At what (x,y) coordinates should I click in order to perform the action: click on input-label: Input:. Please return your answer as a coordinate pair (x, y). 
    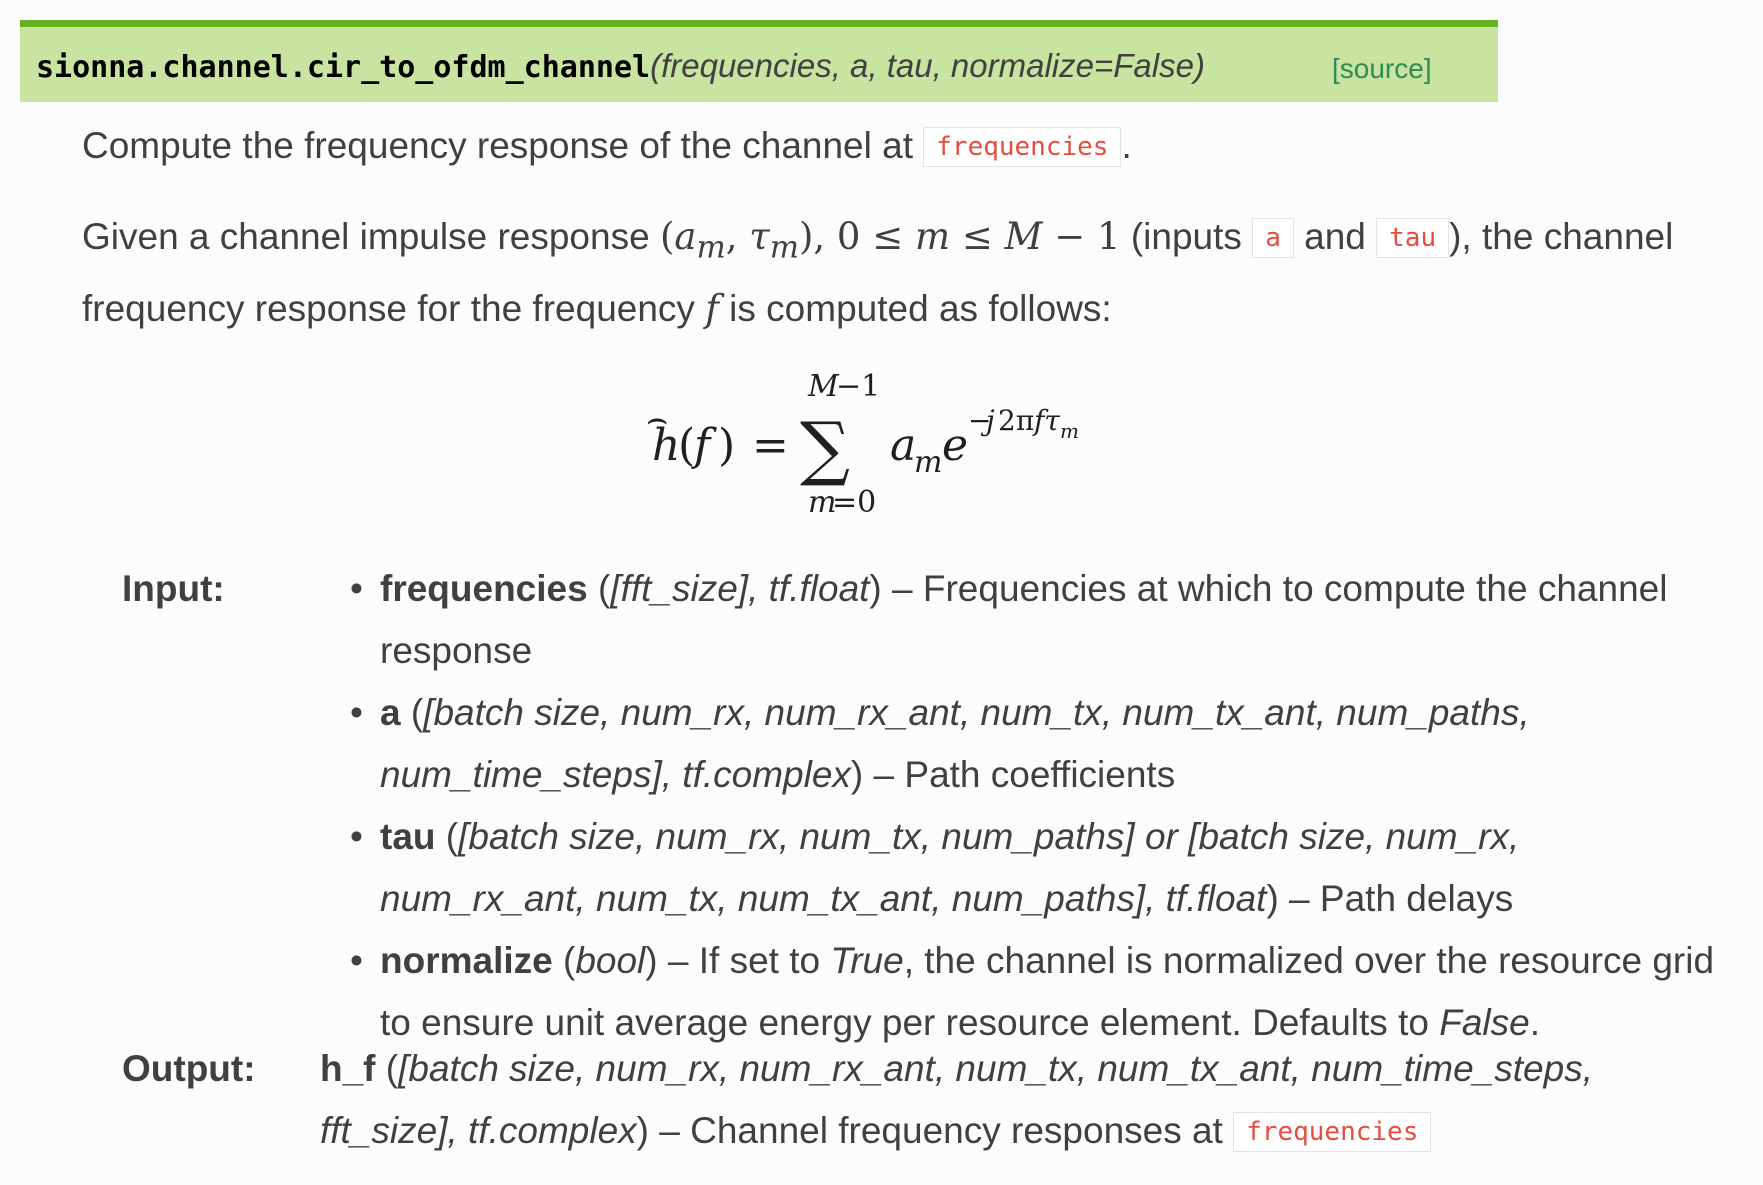
    Looking at the image, I should click on (173, 588).